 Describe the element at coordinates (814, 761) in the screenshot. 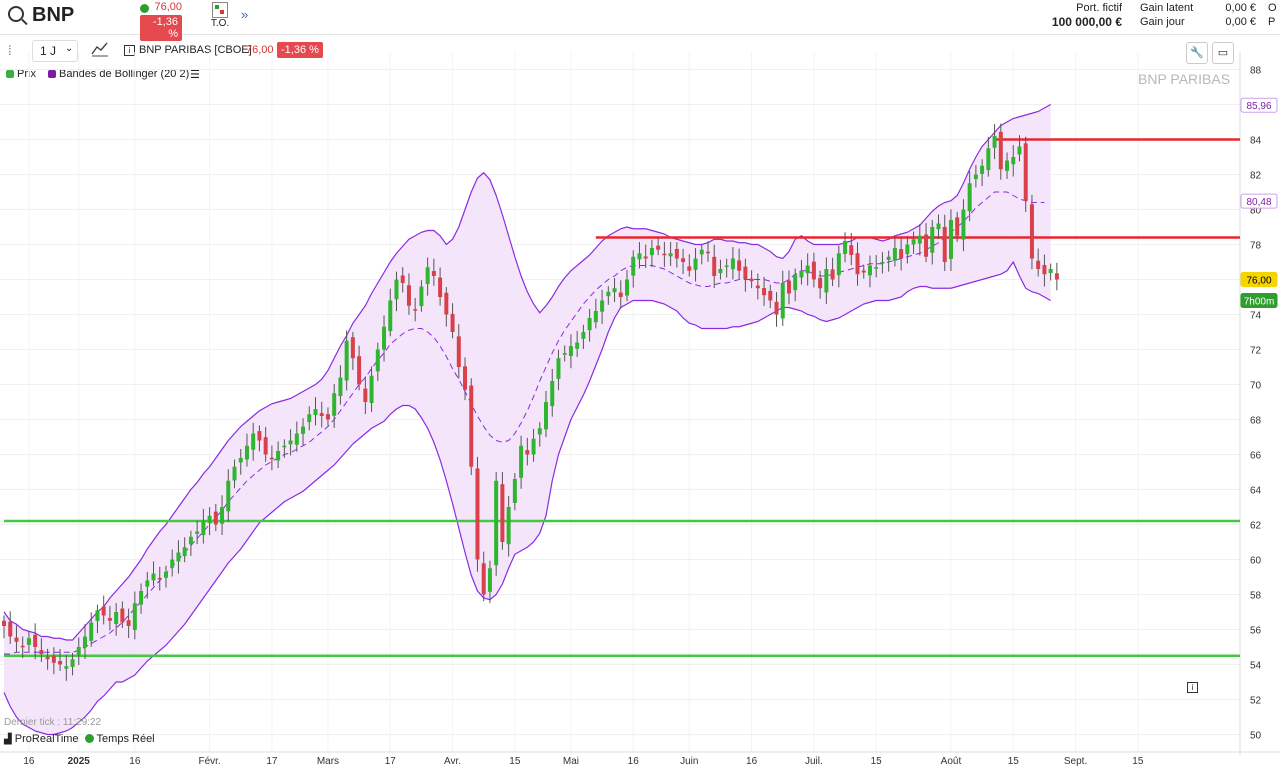

I see `x-tick-label: Juil.` at that location.